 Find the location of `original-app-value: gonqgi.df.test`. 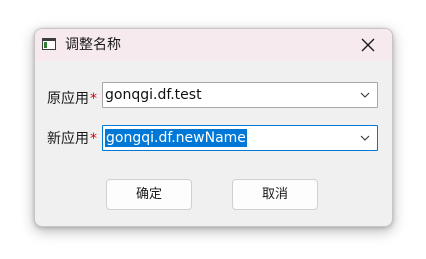

original-app-value: gonqgi.df.test is located at coordinates (153, 95).